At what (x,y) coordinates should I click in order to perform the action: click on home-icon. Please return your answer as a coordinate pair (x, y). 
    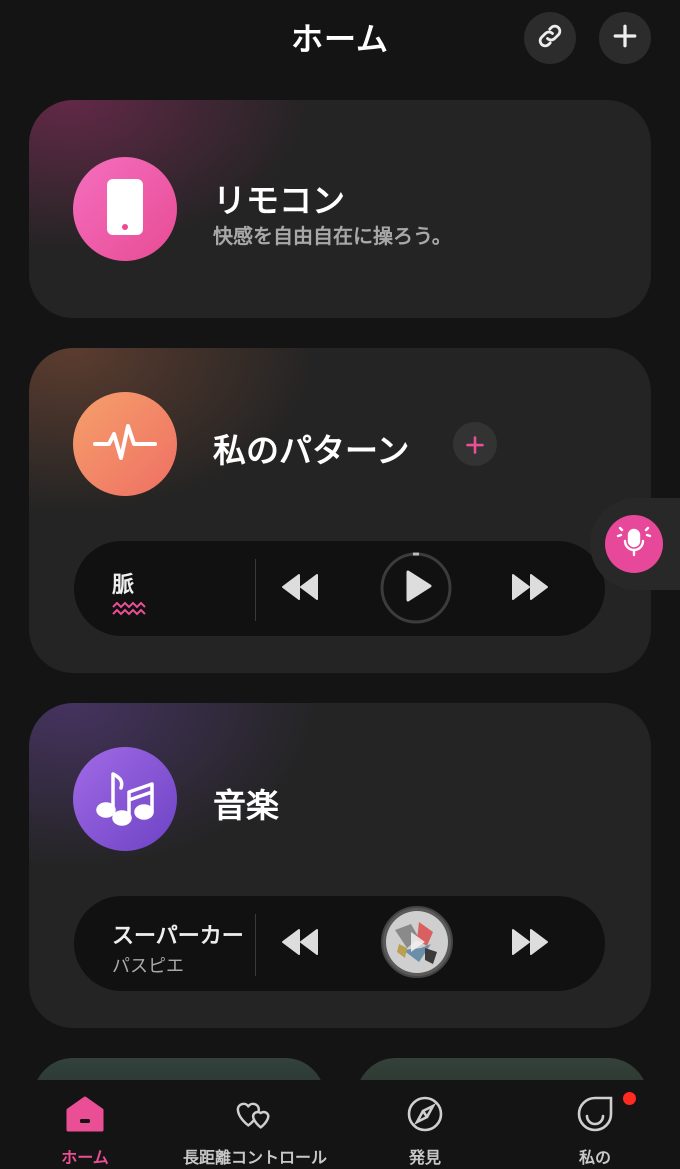
    Looking at the image, I should click on (85, 1114).